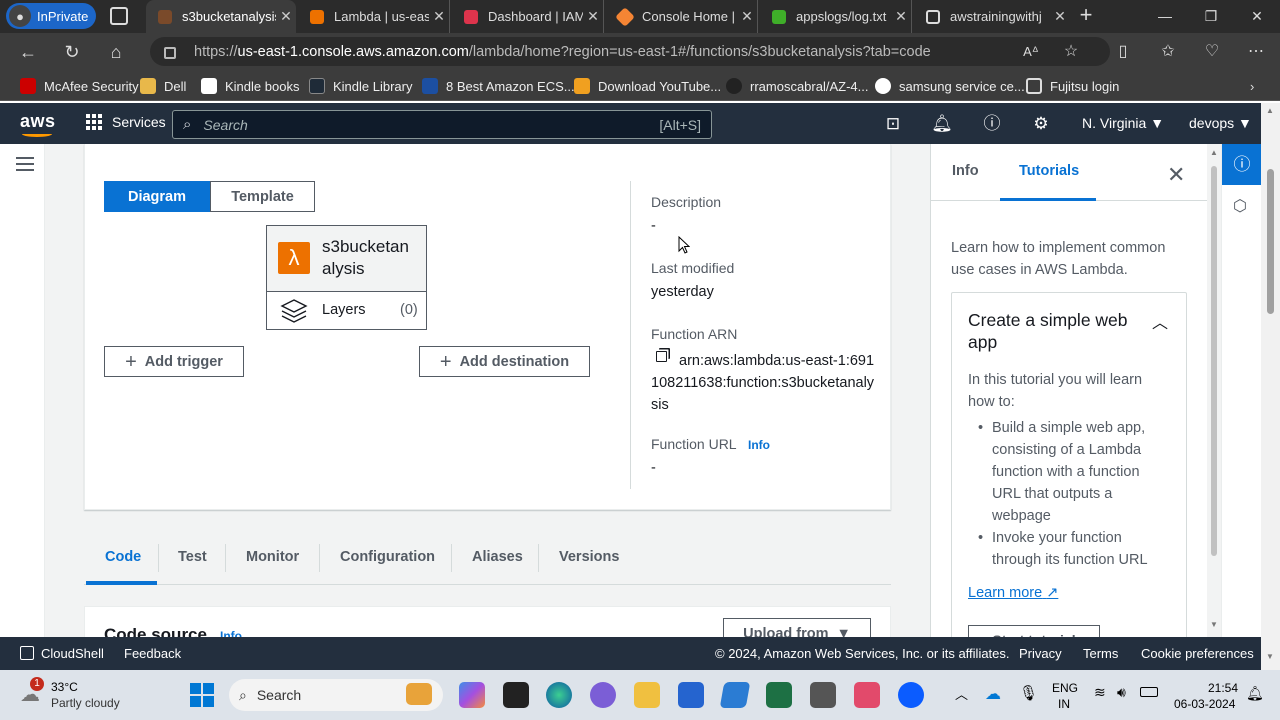 The width and height of the screenshot is (1280, 720). I want to click on code-source-info-link: Info, so click(231, 633).